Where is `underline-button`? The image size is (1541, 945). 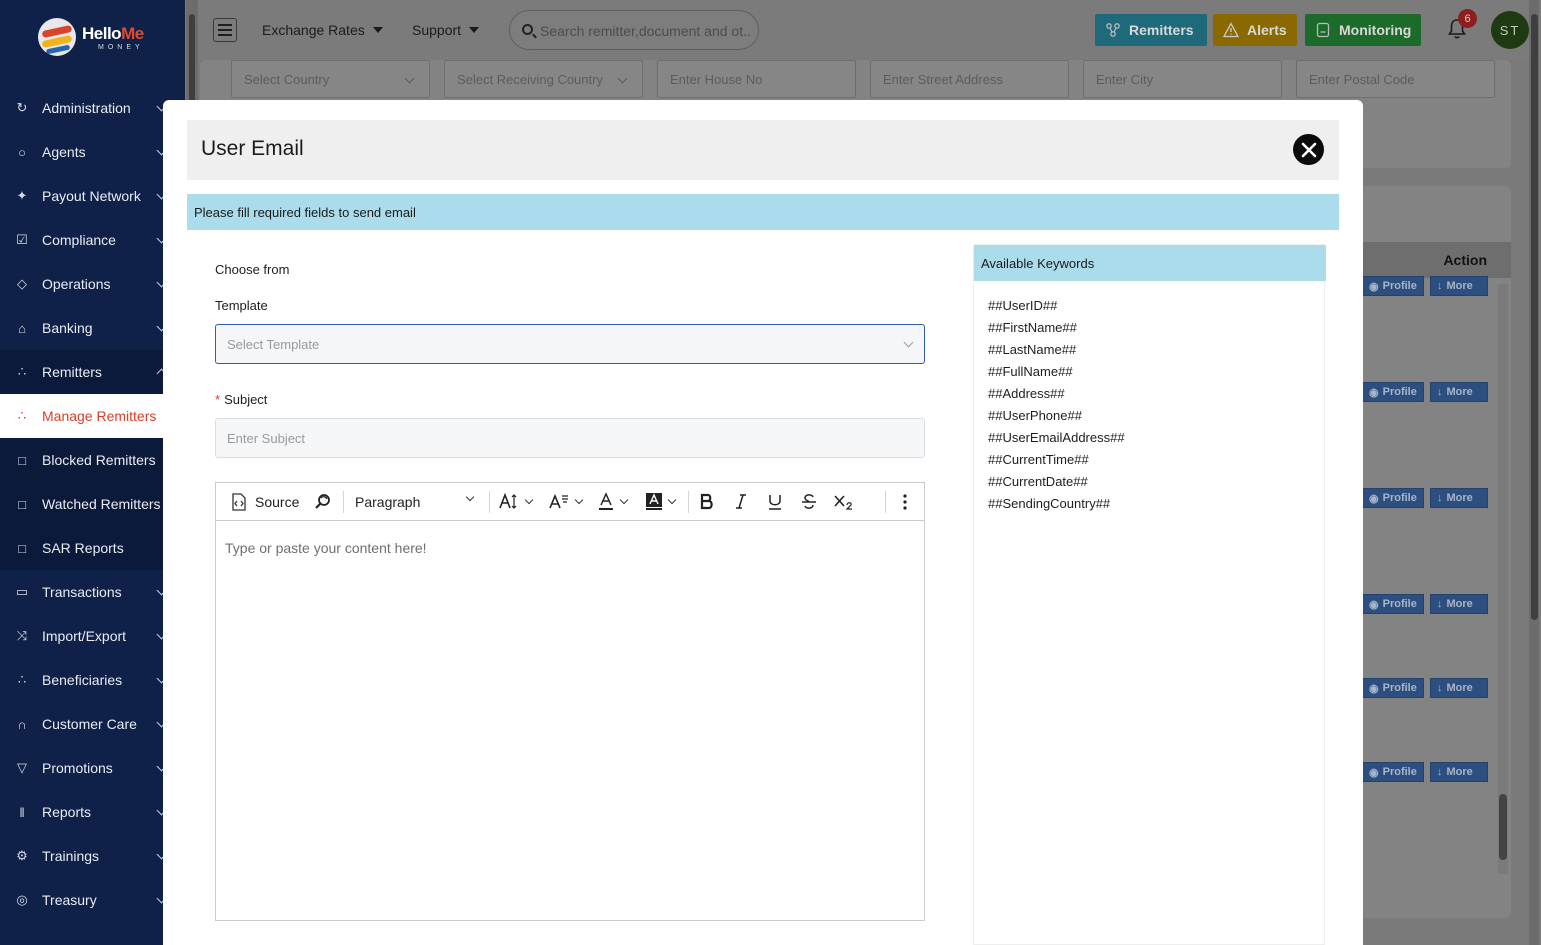 underline-button is located at coordinates (775, 502).